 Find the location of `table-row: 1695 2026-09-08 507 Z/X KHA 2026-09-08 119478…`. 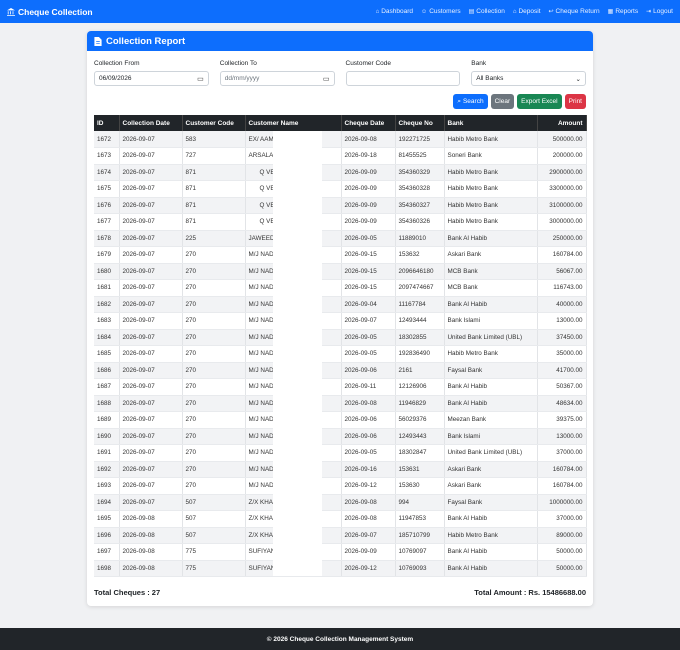

table-row: 1695 2026-09-08 507 Z/X KHA 2026-09-08 119478… is located at coordinates (340, 519).